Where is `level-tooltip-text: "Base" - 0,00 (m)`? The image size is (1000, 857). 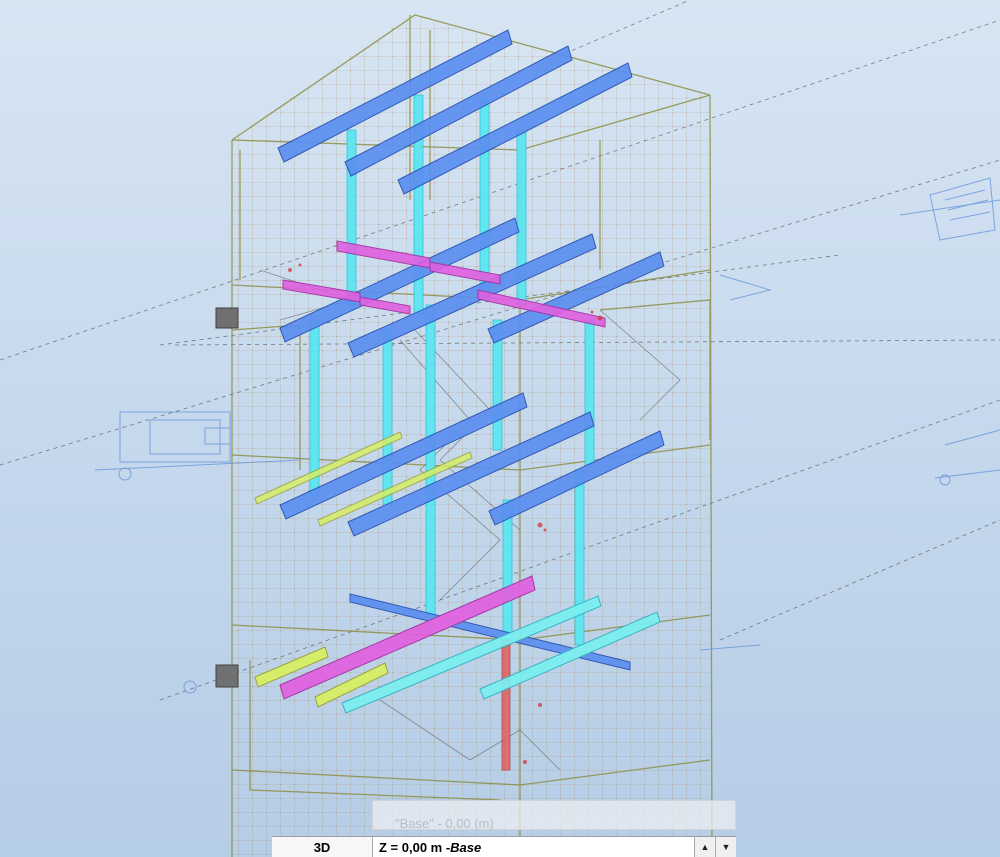
level-tooltip-text: "Base" - 0,00 (m) is located at coordinates (444, 823).